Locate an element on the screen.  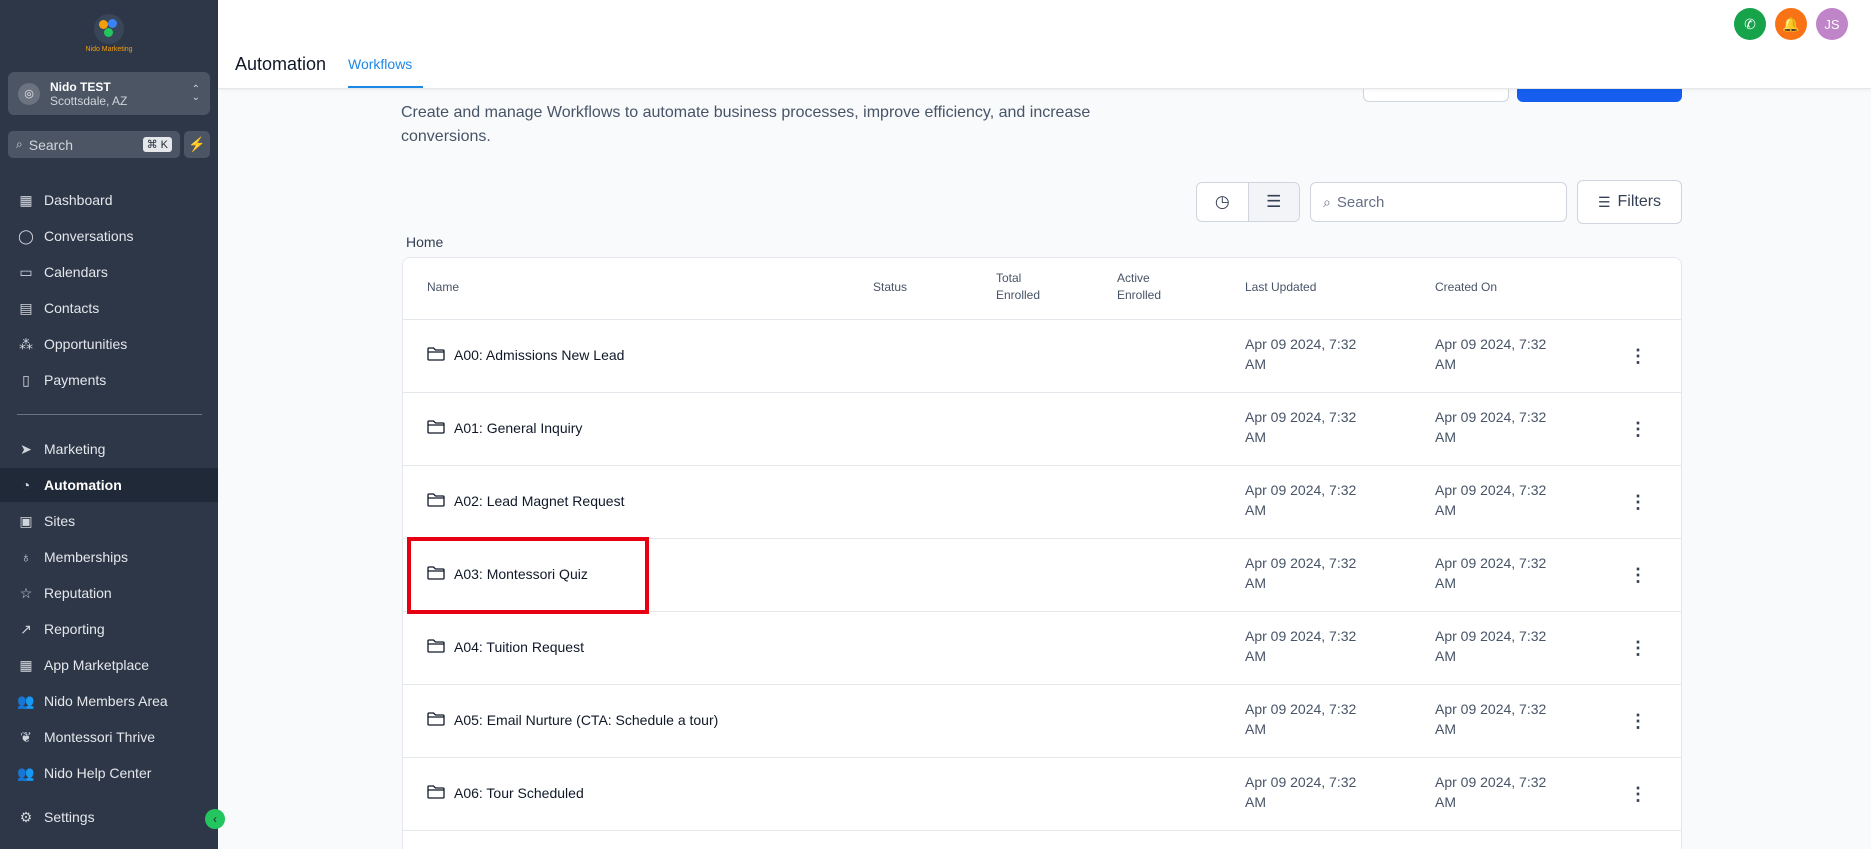
logo: Nido Marketing is located at coordinates (109, 31).